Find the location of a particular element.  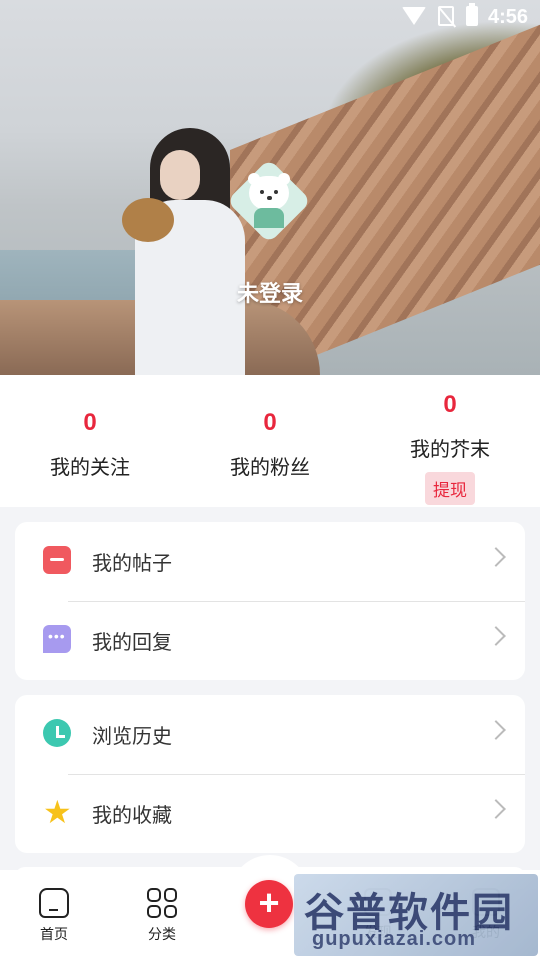

stat-fans-label: 我的粉丝 is located at coordinates (270, 468).